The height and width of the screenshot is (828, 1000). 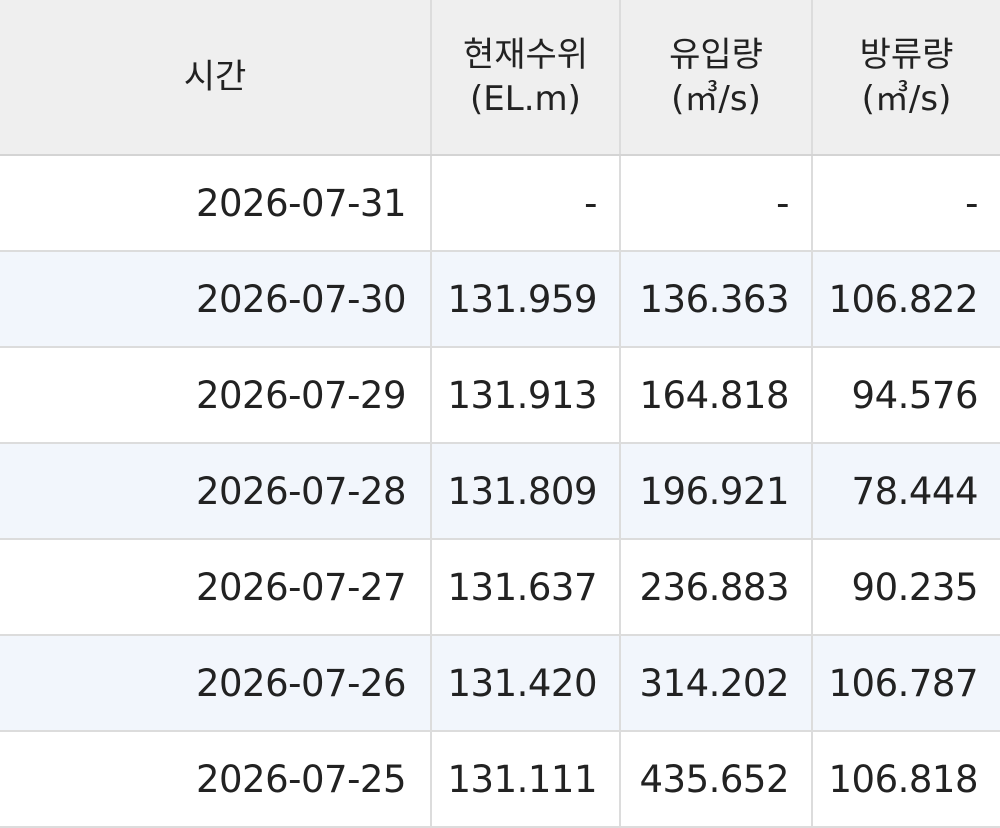 I want to click on header-inflow: 유입량 (㎥/s), so click(x=716, y=78).